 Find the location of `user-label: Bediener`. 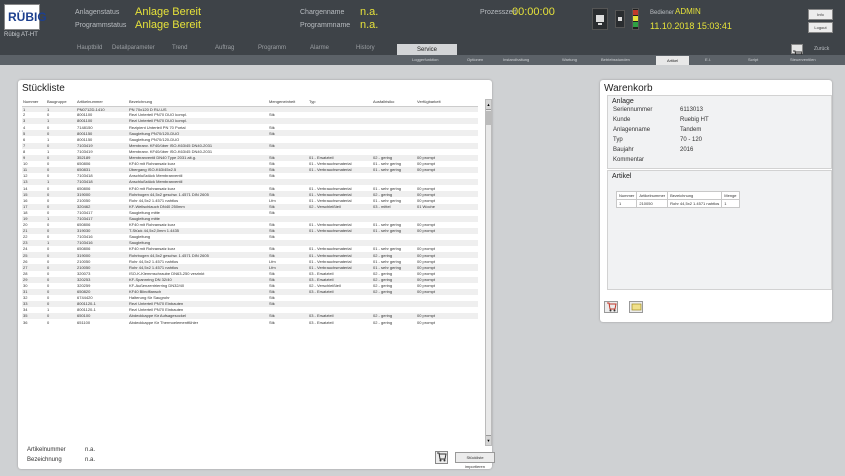

user-label: Bediener is located at coordinates (662, 13).